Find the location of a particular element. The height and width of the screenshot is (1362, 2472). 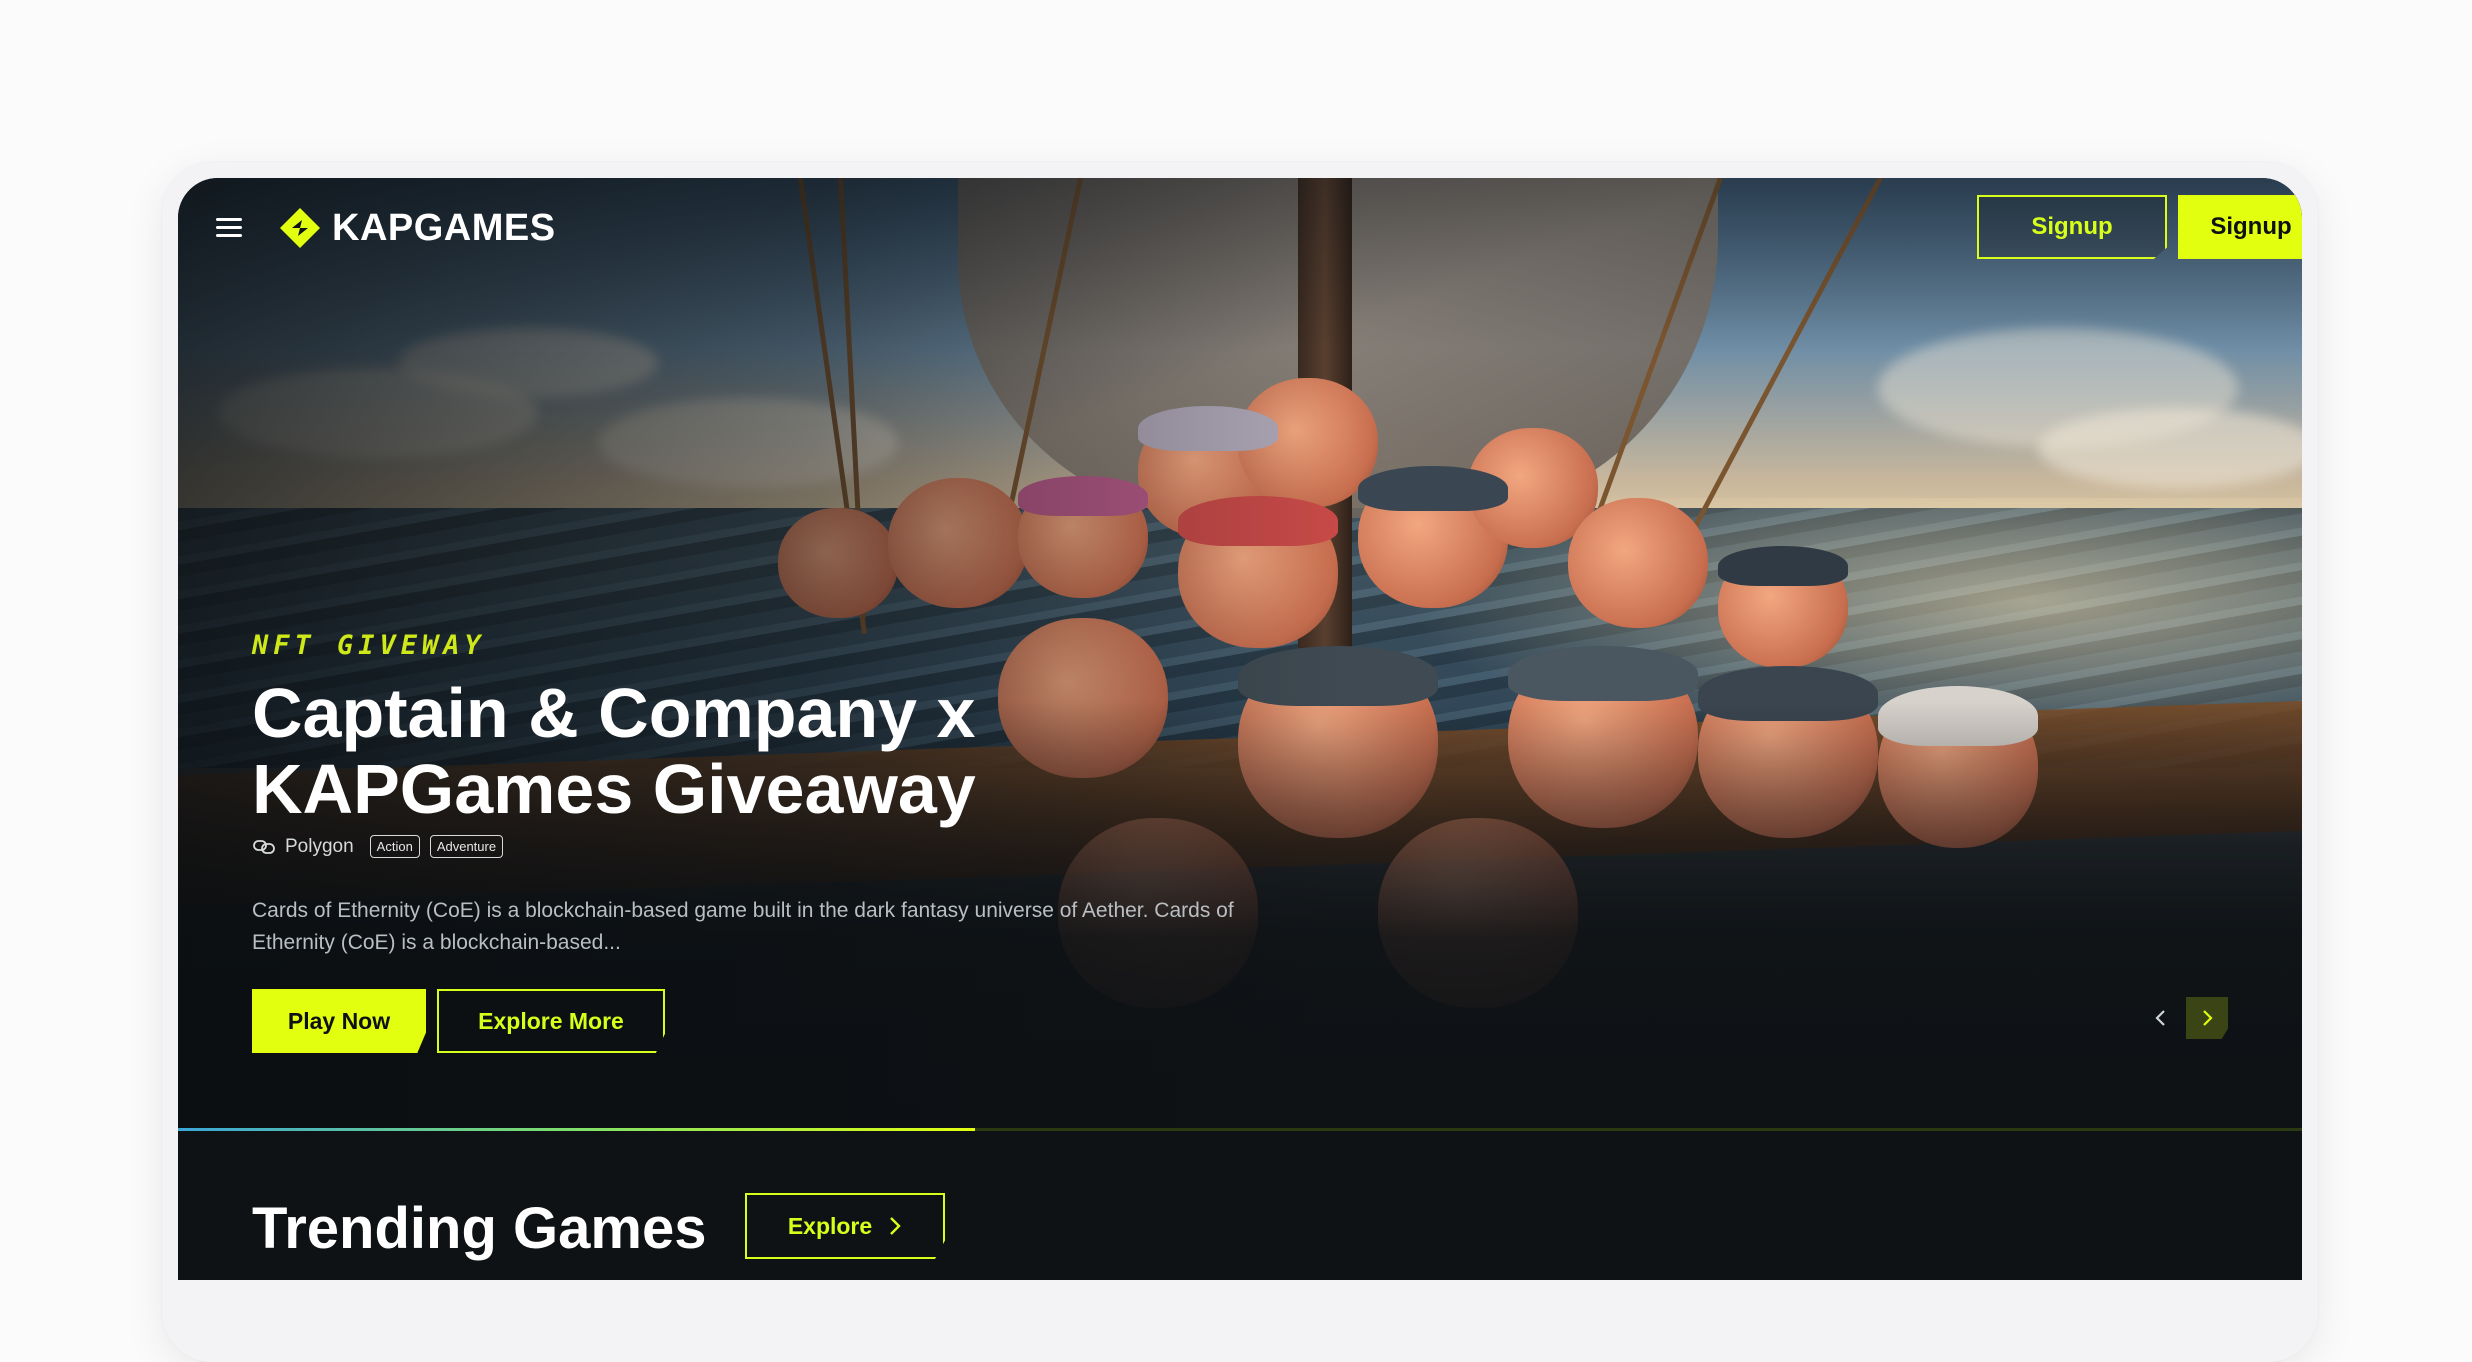

explore-more-button: Explore More is located at coordinates (551, 1021).